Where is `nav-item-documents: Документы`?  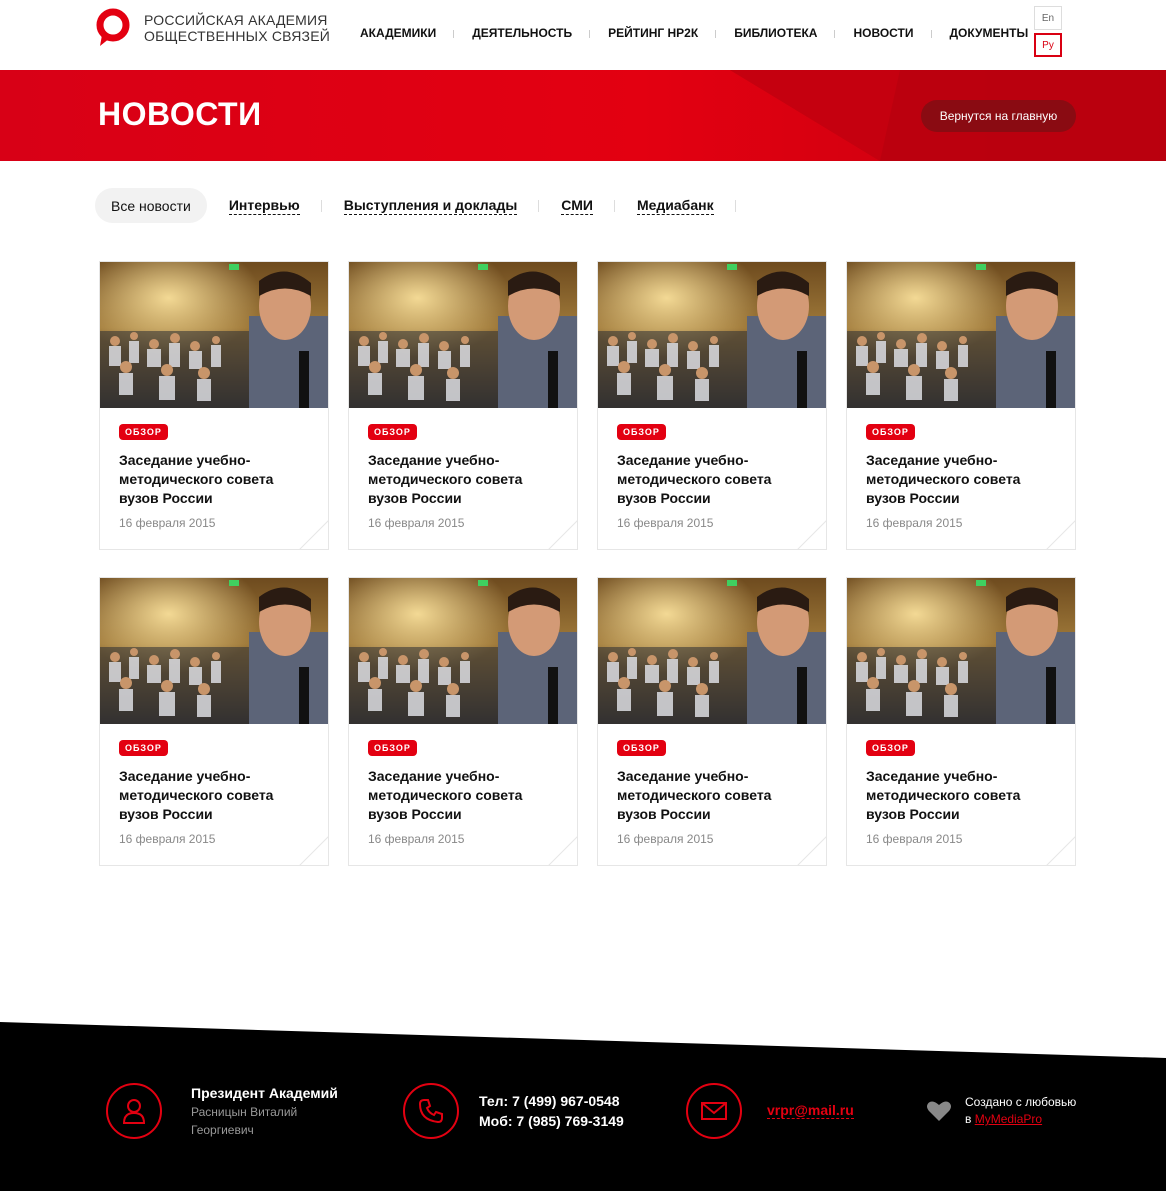
nav-item-documents: Документы is located at coordinates (989, 33).